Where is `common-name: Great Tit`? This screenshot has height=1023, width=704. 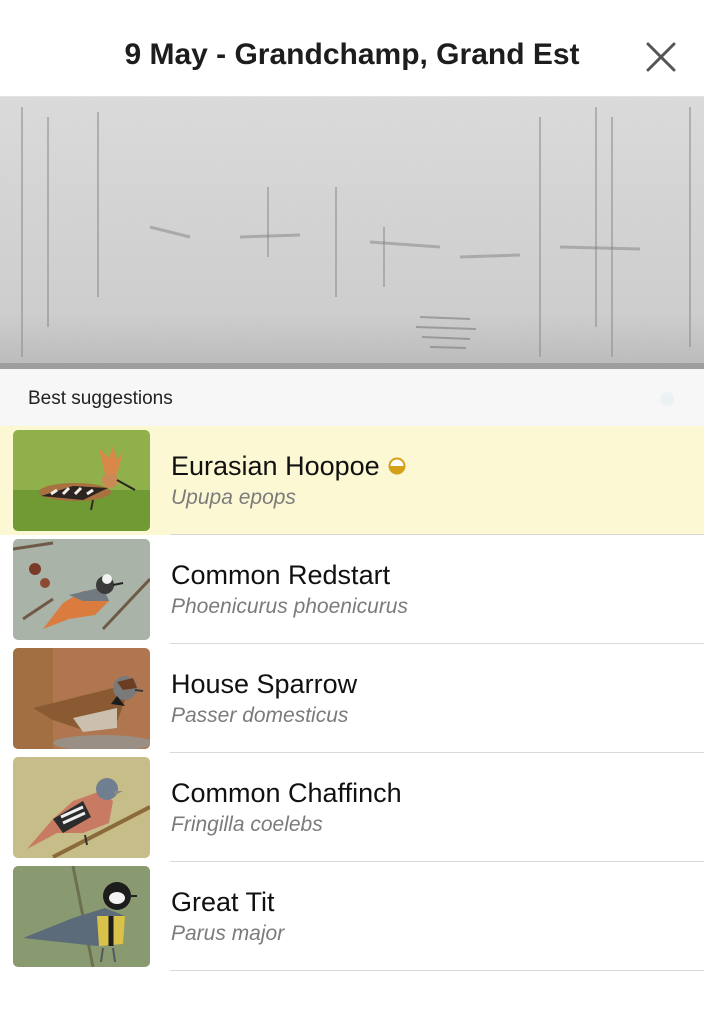 common-name: Great Tit is located at coordinates (223, 902).